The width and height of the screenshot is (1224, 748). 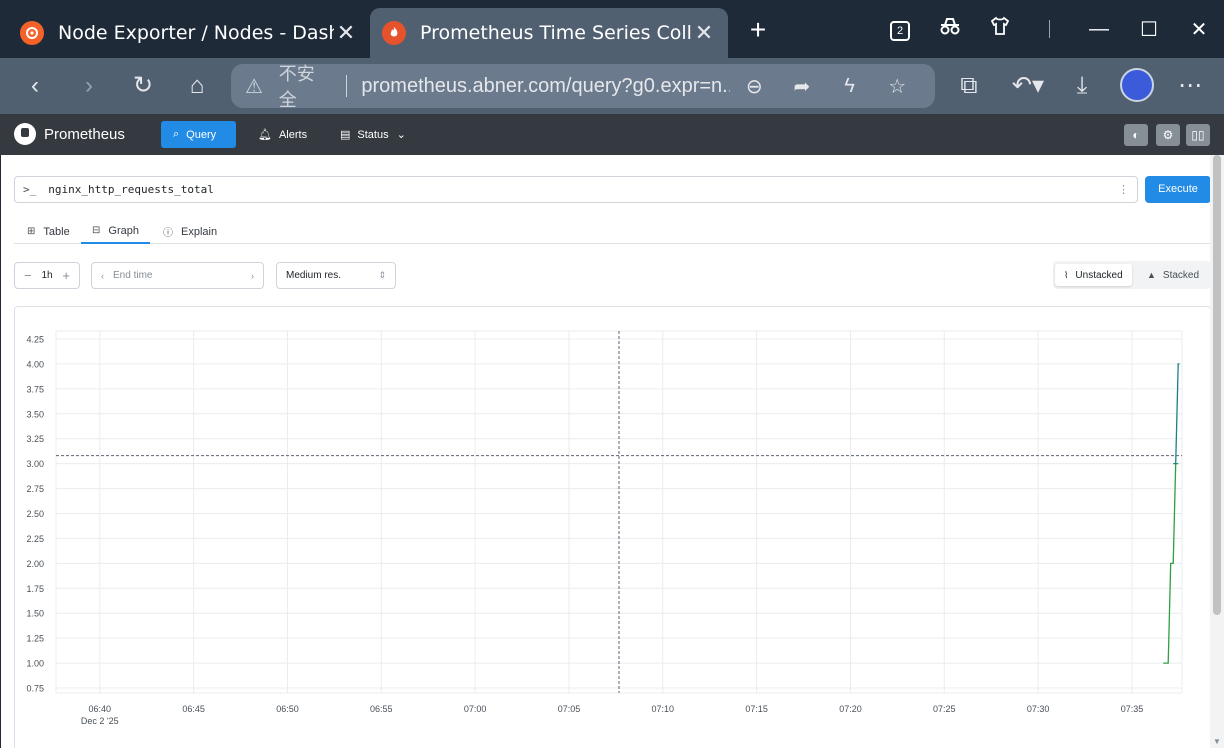 I want to click on y-tick-label: 3.75, so click(x=35, y=389).